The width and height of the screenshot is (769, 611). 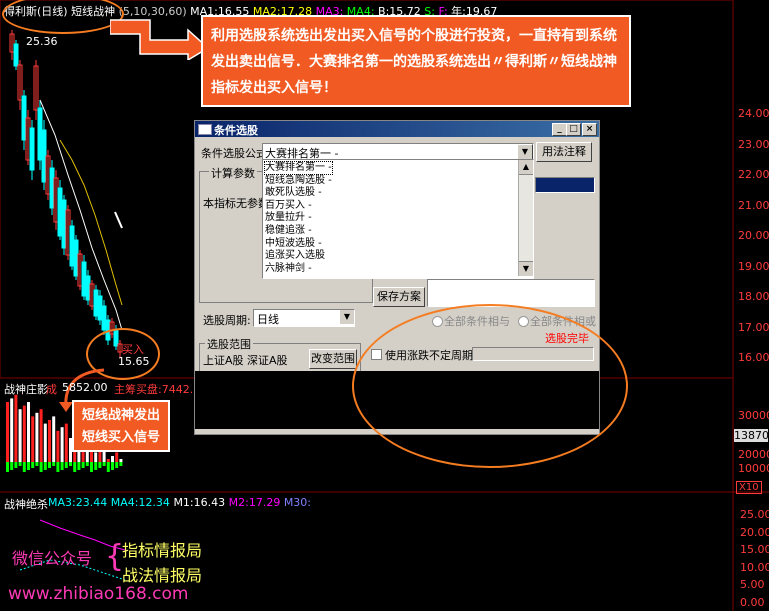 I want to click on dropdown-item: 中短波选股 -, so click(x=293, y=244).